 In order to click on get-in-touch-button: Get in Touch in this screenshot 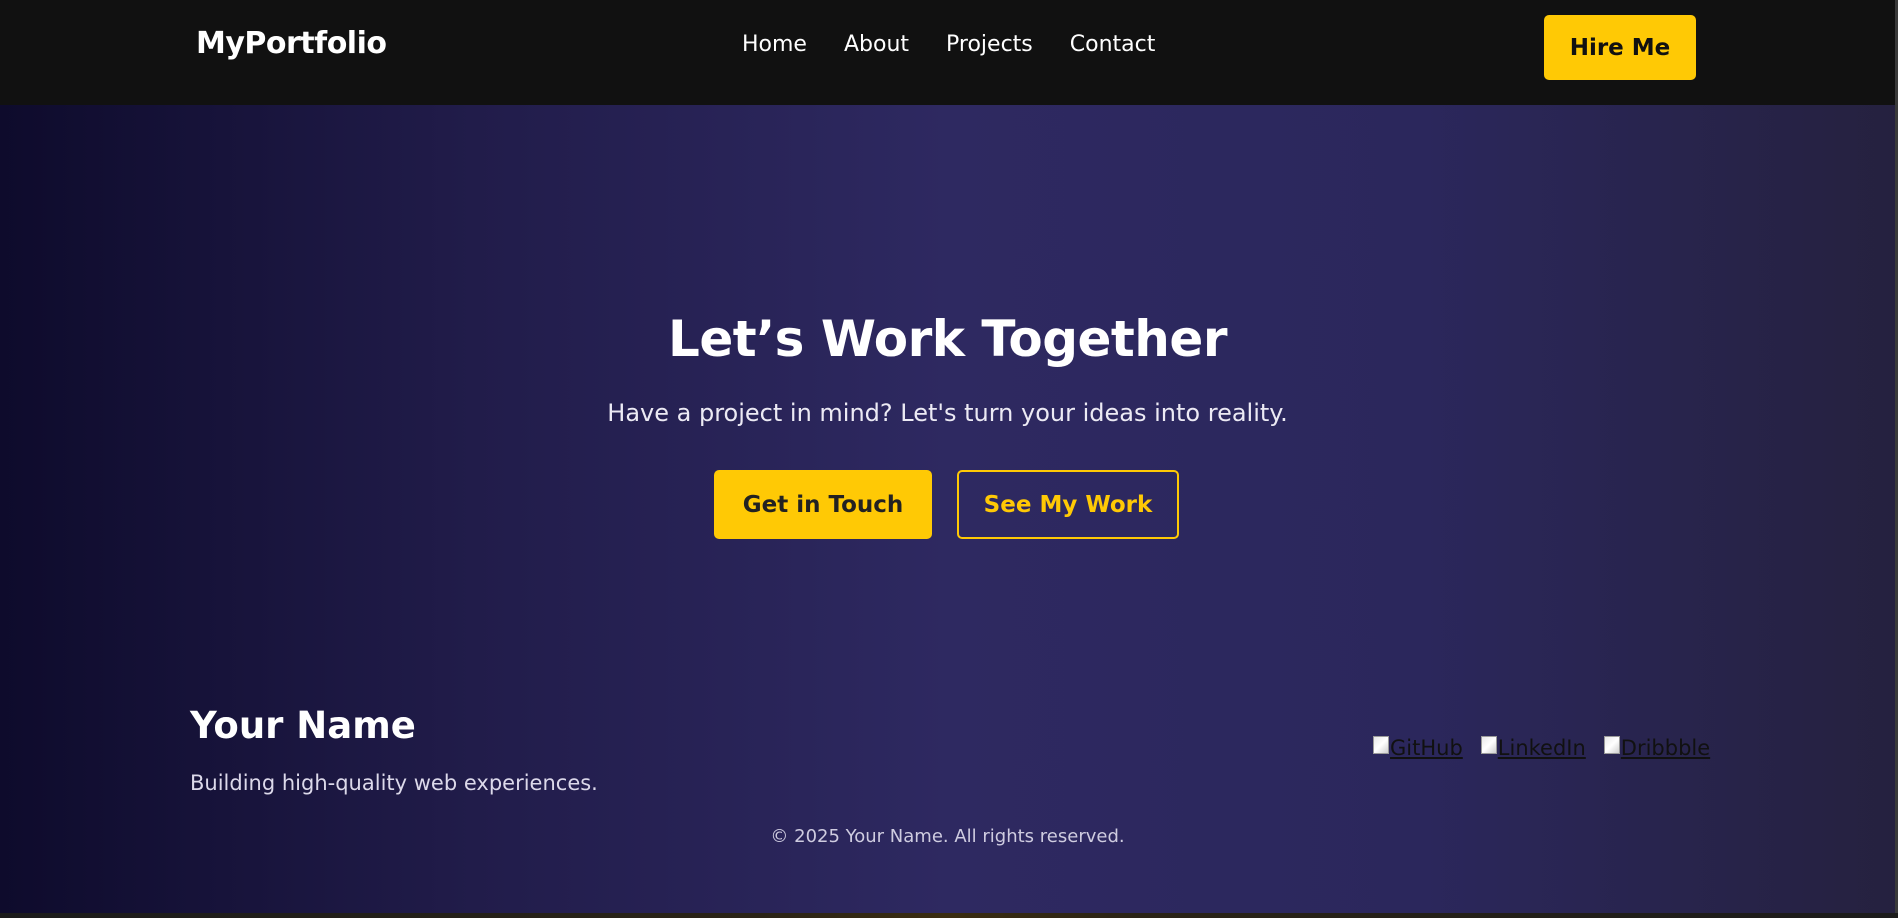, I will do `click(823, 504)`.